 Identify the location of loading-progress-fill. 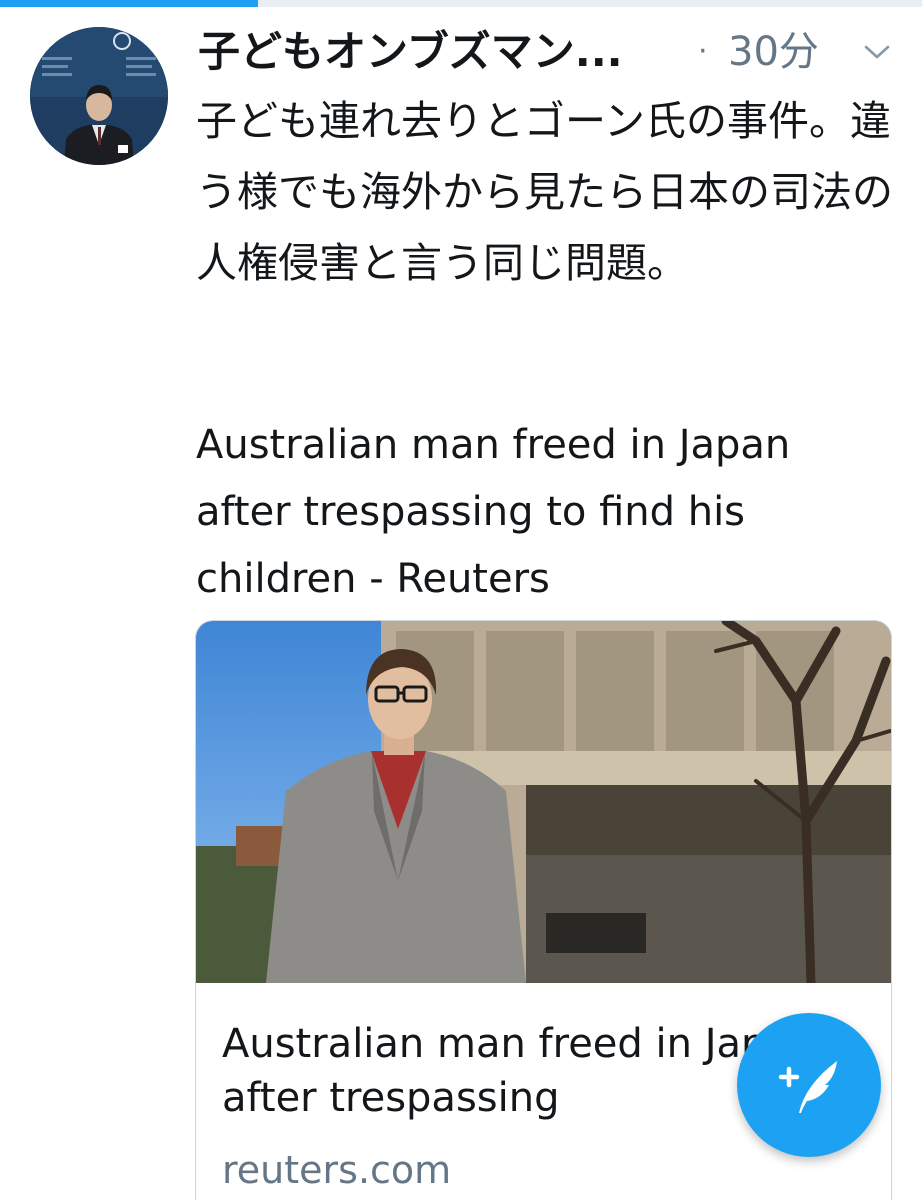
(129, 3).